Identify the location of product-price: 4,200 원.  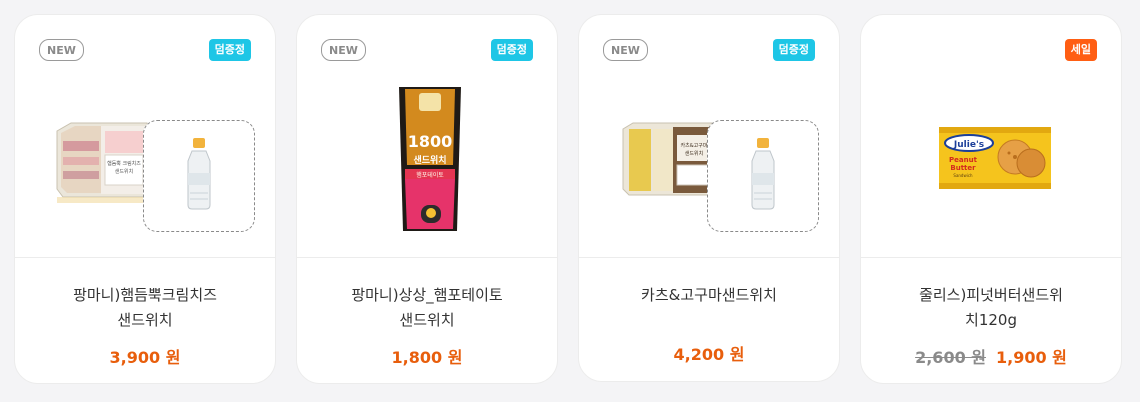
(709, 354).